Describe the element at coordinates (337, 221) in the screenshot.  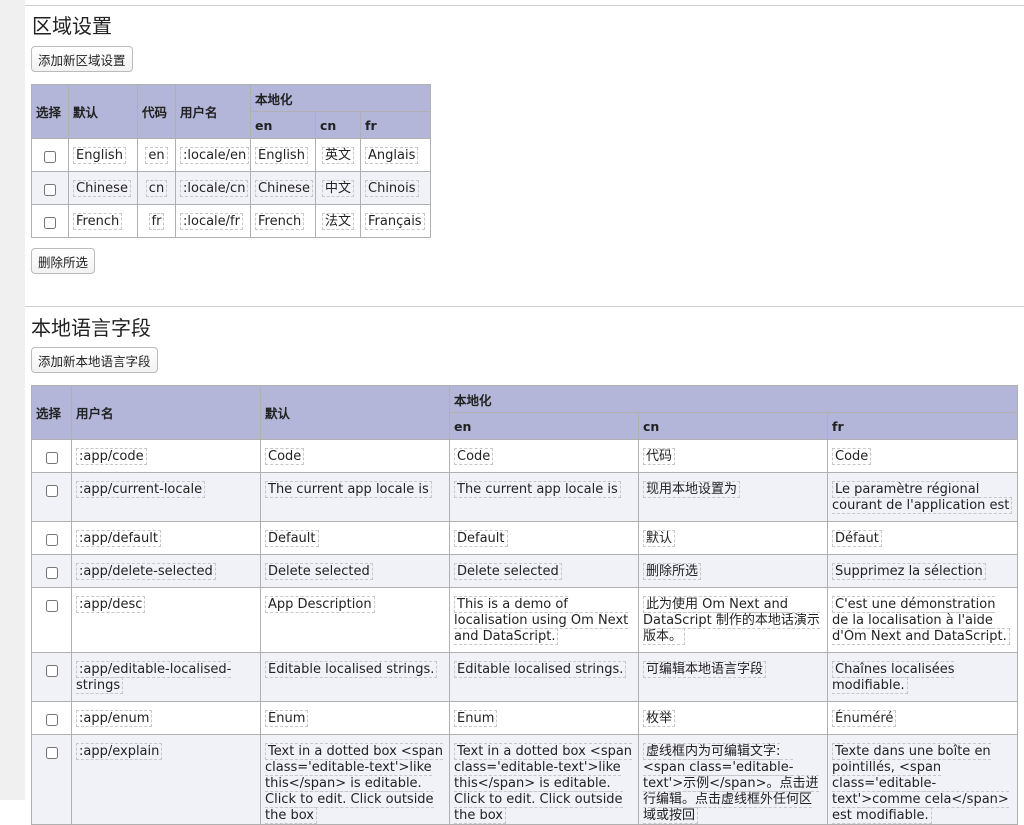
I see `editable-text: 法文` at that location.